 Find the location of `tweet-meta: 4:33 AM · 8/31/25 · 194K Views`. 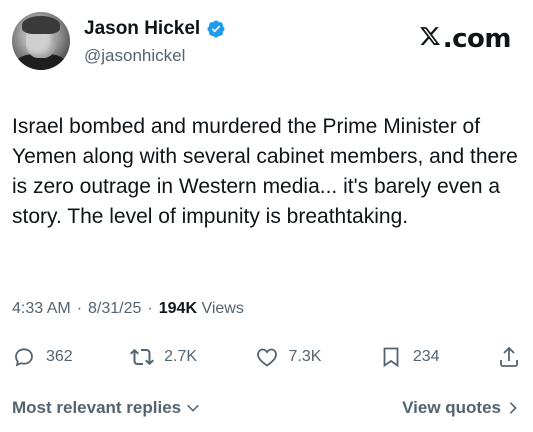

tweet-meta: 4:33 AM · 8/31/25 · 194K Views is located at coordinates (128, 309).